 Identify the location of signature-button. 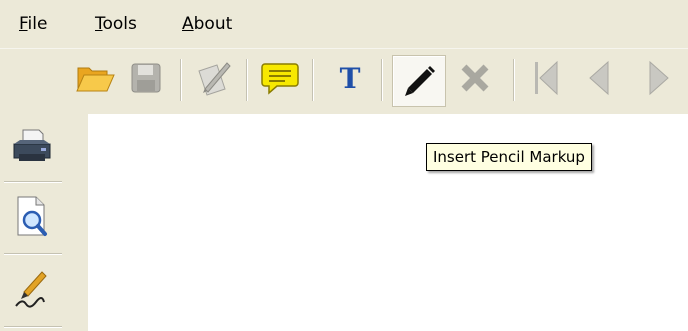
(32, 288).